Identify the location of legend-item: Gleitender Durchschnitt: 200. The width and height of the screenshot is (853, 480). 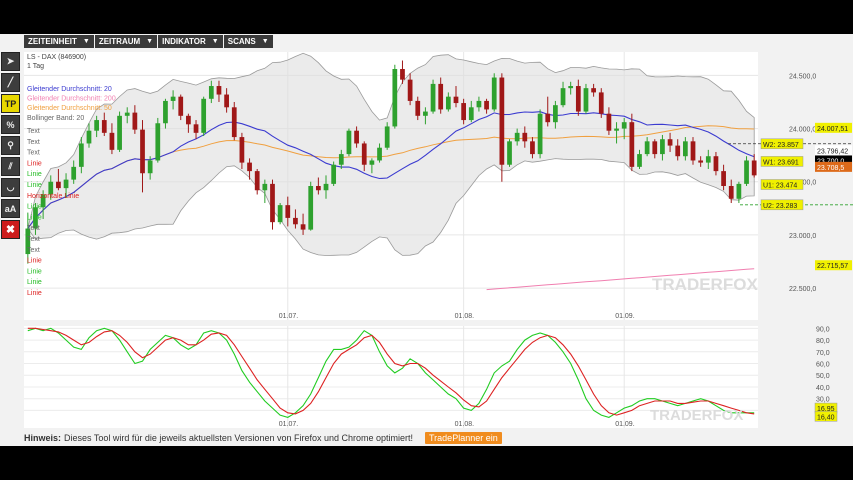
(71, 99).